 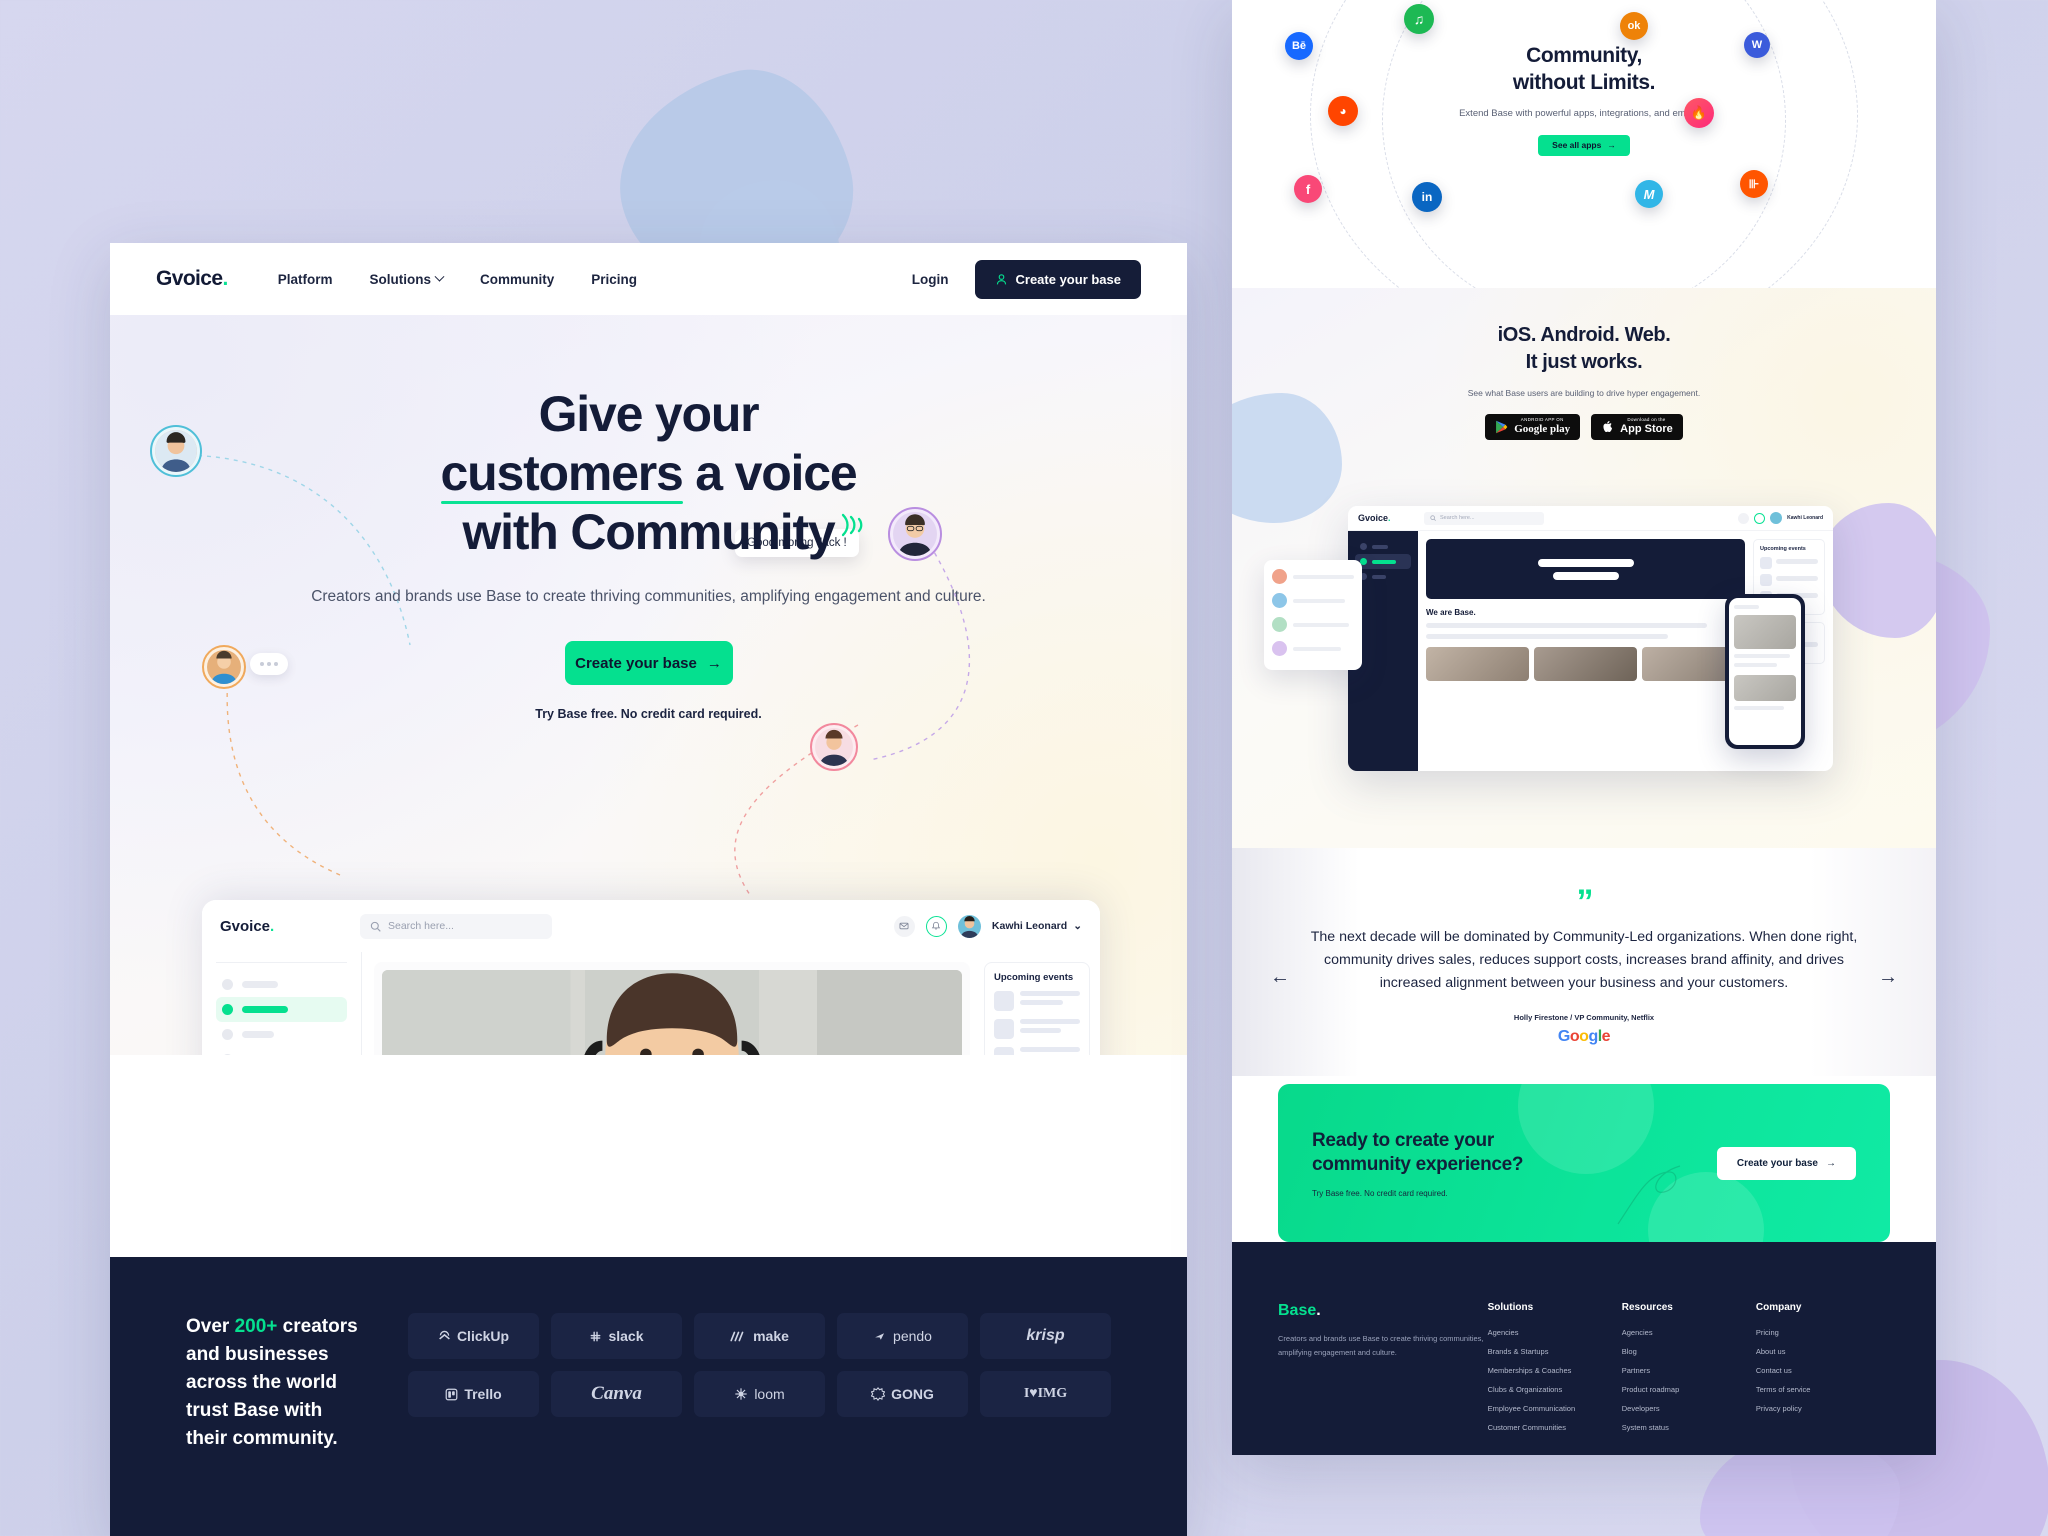 I want to click on partner-logo-slack: slack, so click(x=616, y=1336).